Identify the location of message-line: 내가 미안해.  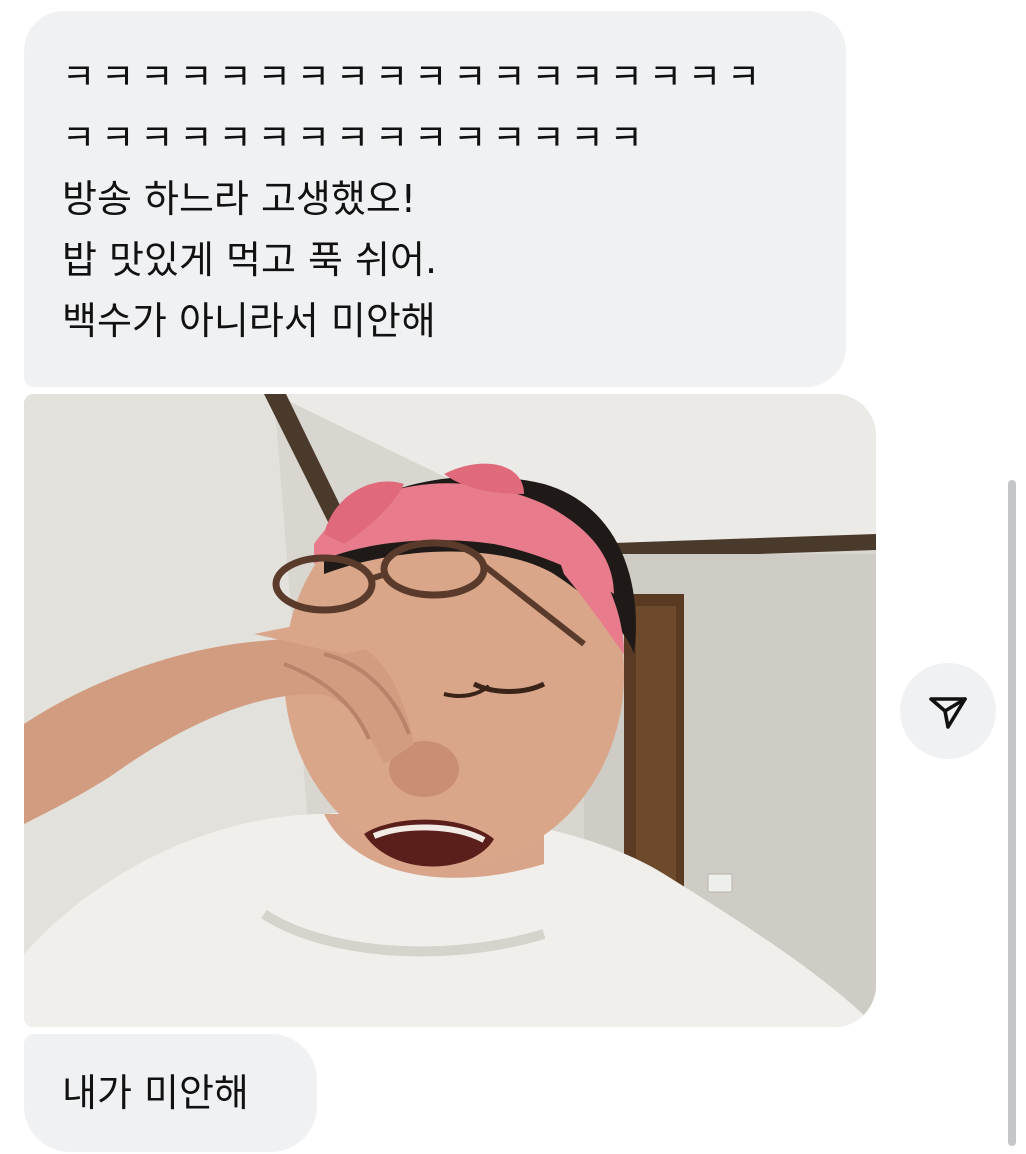
(155, 1093).